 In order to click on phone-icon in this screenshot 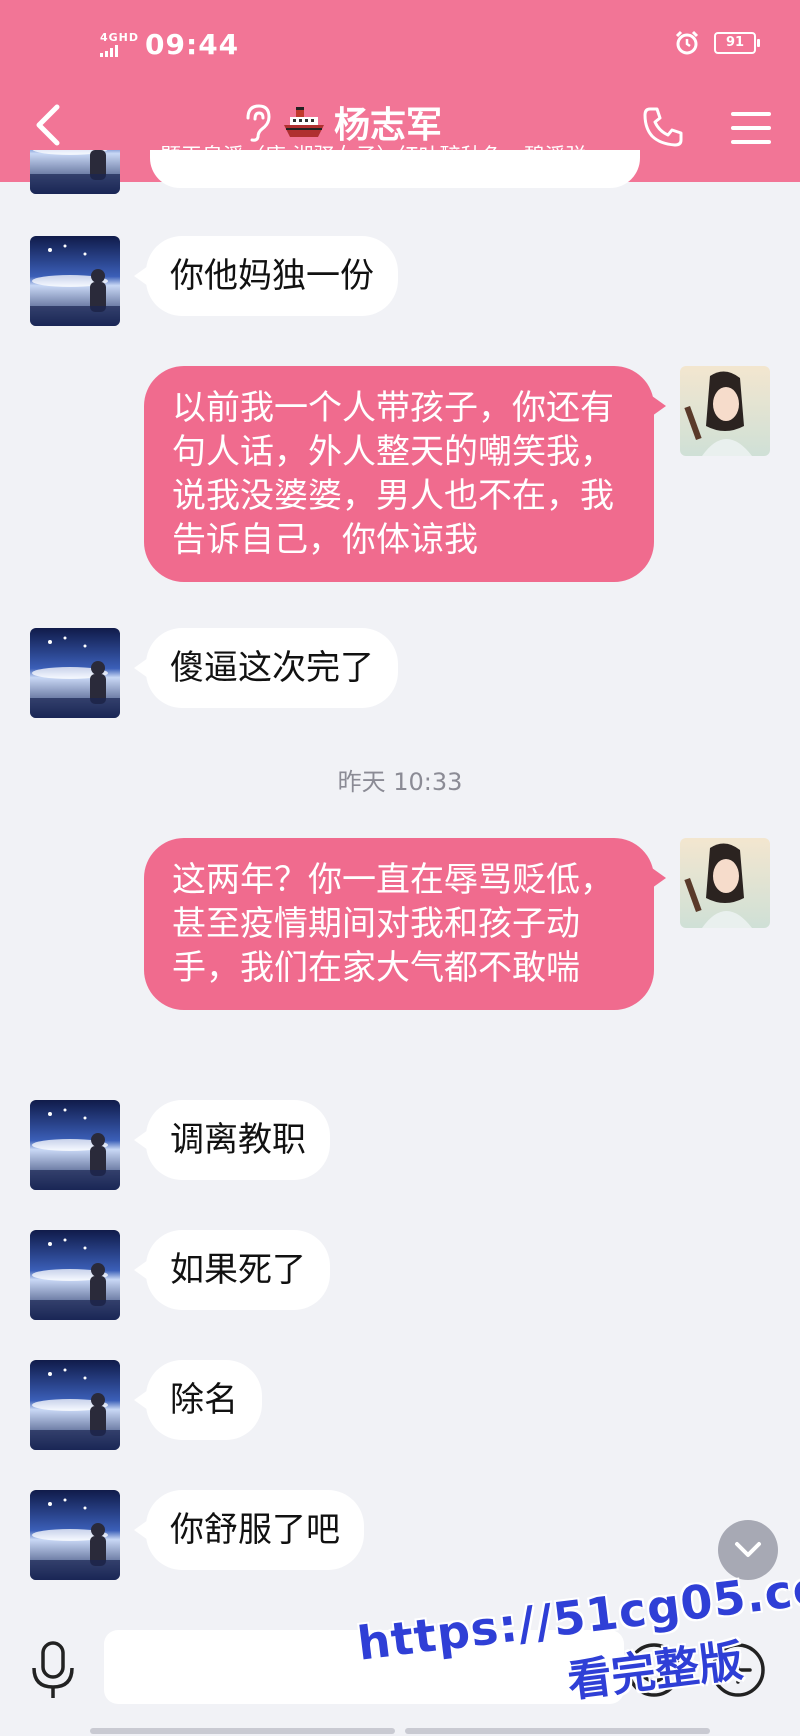, I will do `click(663, 127)`.